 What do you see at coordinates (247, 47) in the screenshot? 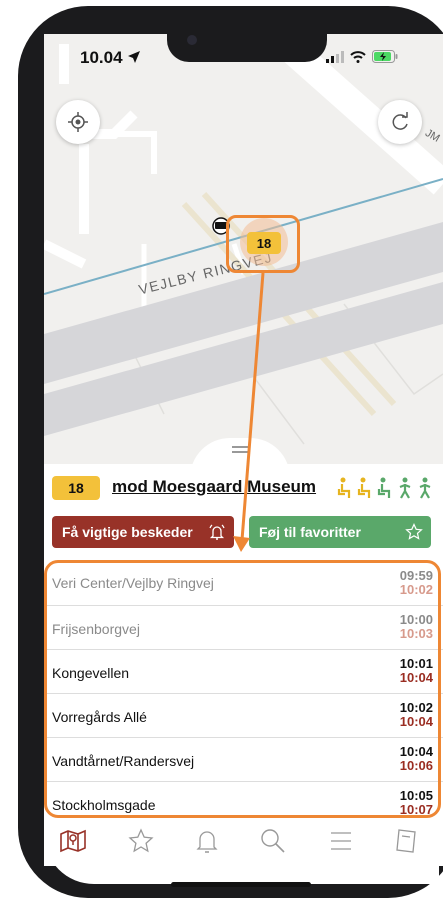
I see `phone-notch` at bounding box center [247, 47].